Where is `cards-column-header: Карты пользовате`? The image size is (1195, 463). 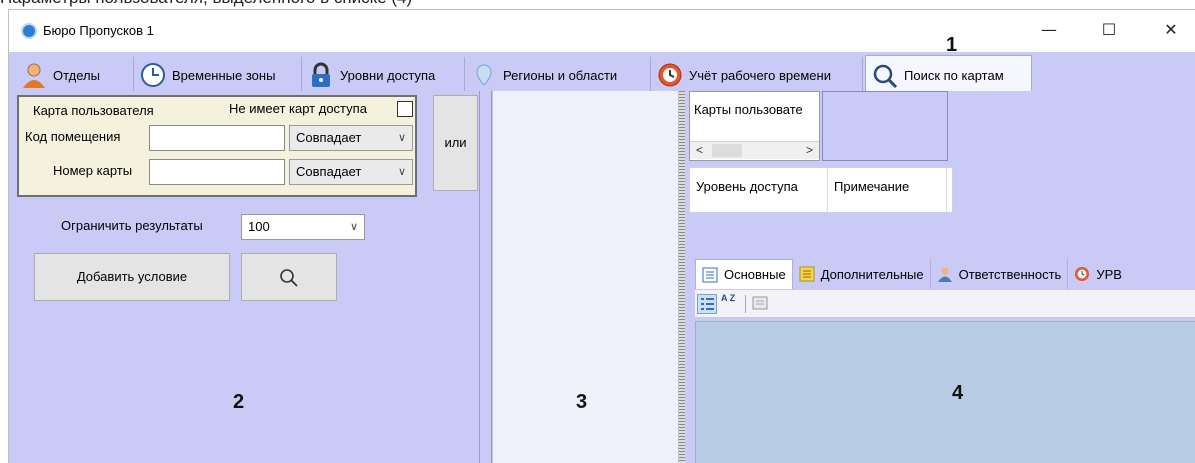
cards-column-header: Карты пользовате is located at coordinates (748, 109).